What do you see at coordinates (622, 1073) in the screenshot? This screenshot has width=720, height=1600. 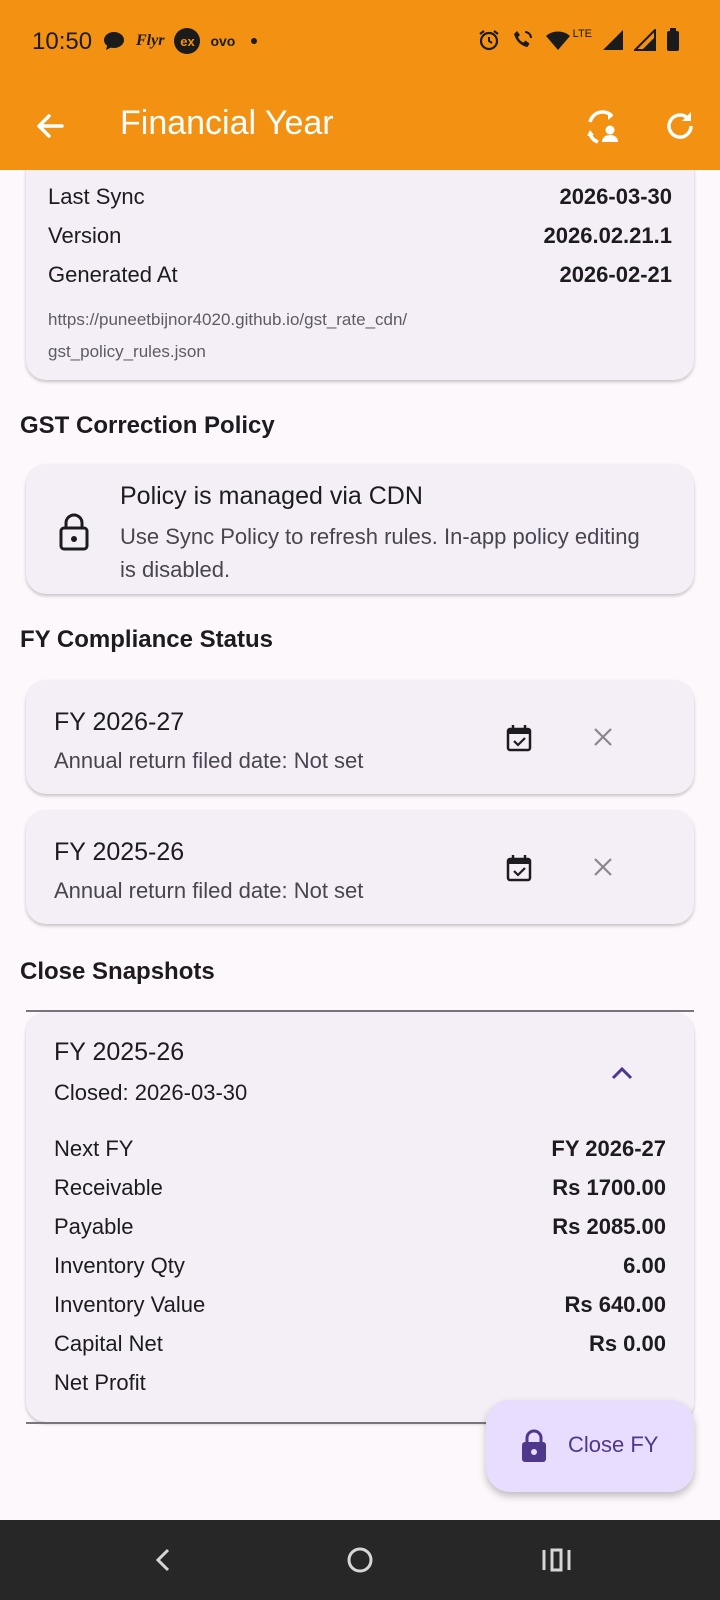 I see `chevron-up-icon` at bounding box center [622, 1073].